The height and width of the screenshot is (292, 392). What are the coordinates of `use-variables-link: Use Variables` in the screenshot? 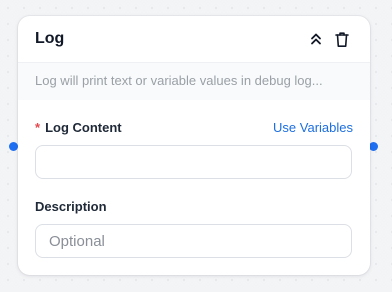 It's located at (313, 128).